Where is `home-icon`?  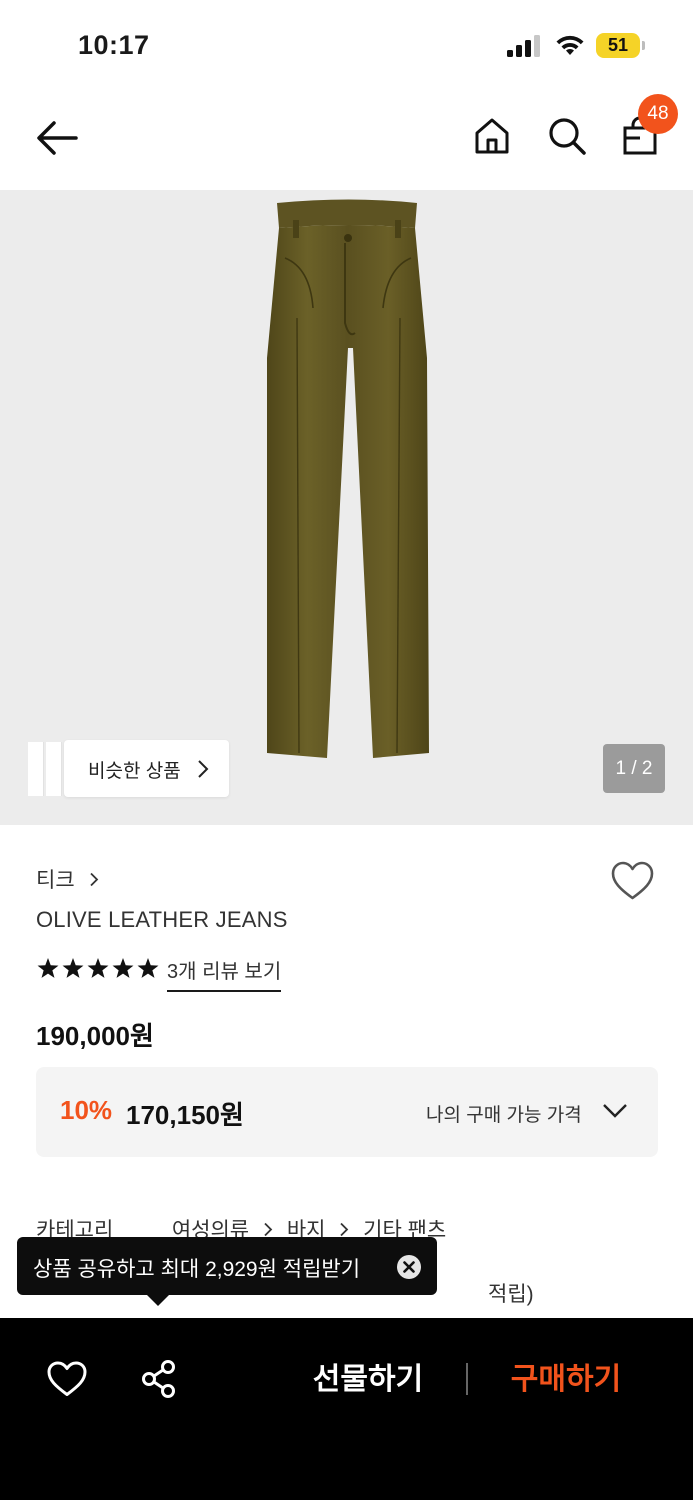 home-icon is located at coordinates (492, 136).